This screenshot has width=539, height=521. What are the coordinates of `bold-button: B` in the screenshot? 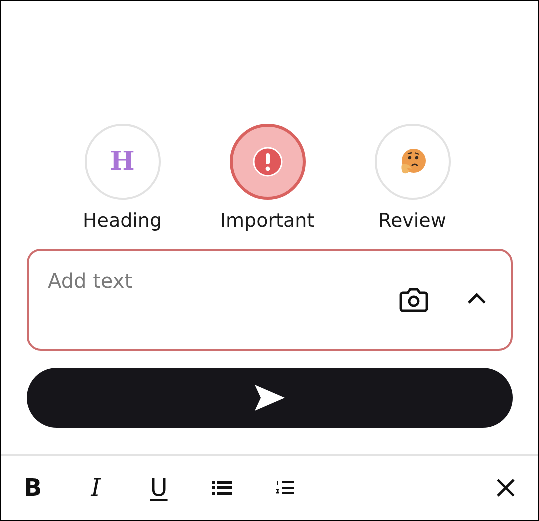 It's located at (33, 488).